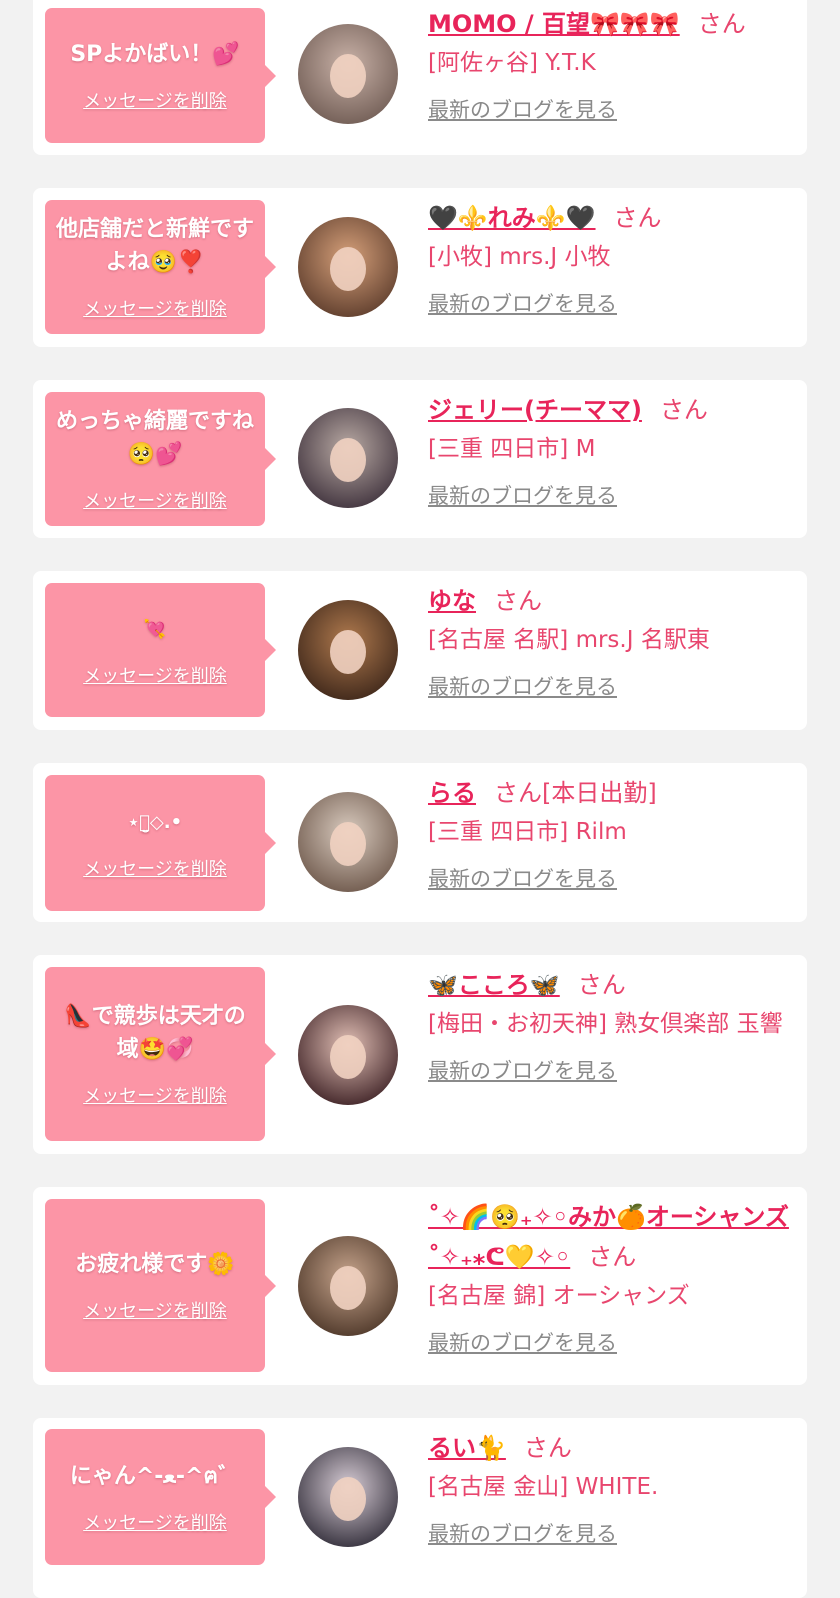 Image resolution: width=840 pixels, height=1598 pixels. What do you see at coordinates (605, 1024) in the screenshot?
I see `shop-info: [梅田・お初天神] 熟女倶楽部 玉響` at bounding box center [605, 1024].